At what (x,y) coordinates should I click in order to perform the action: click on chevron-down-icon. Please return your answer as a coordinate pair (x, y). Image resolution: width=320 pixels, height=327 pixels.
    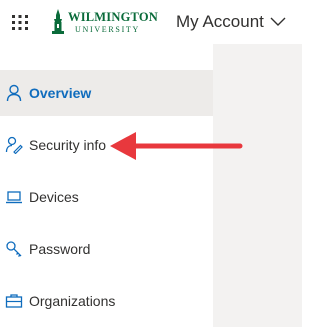
    Looking at the image, I should click on (278, 21).